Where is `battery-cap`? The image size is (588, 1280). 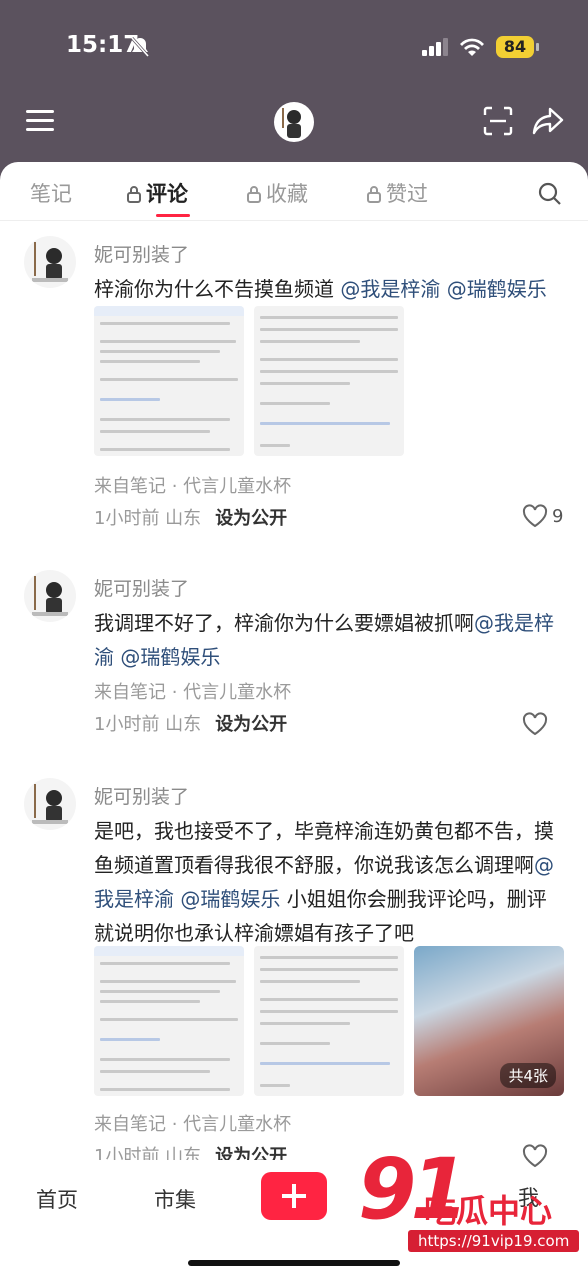
battery-cap is located at coordinates (537, 47).